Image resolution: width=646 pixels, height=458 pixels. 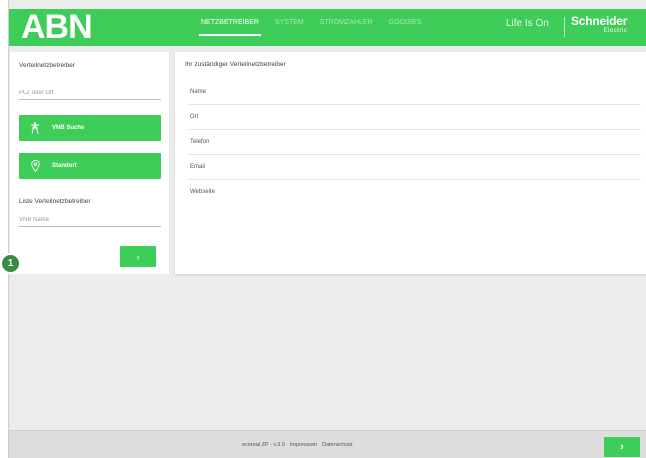 I want to click on location-pin-icon, so click(x=35, y=166).